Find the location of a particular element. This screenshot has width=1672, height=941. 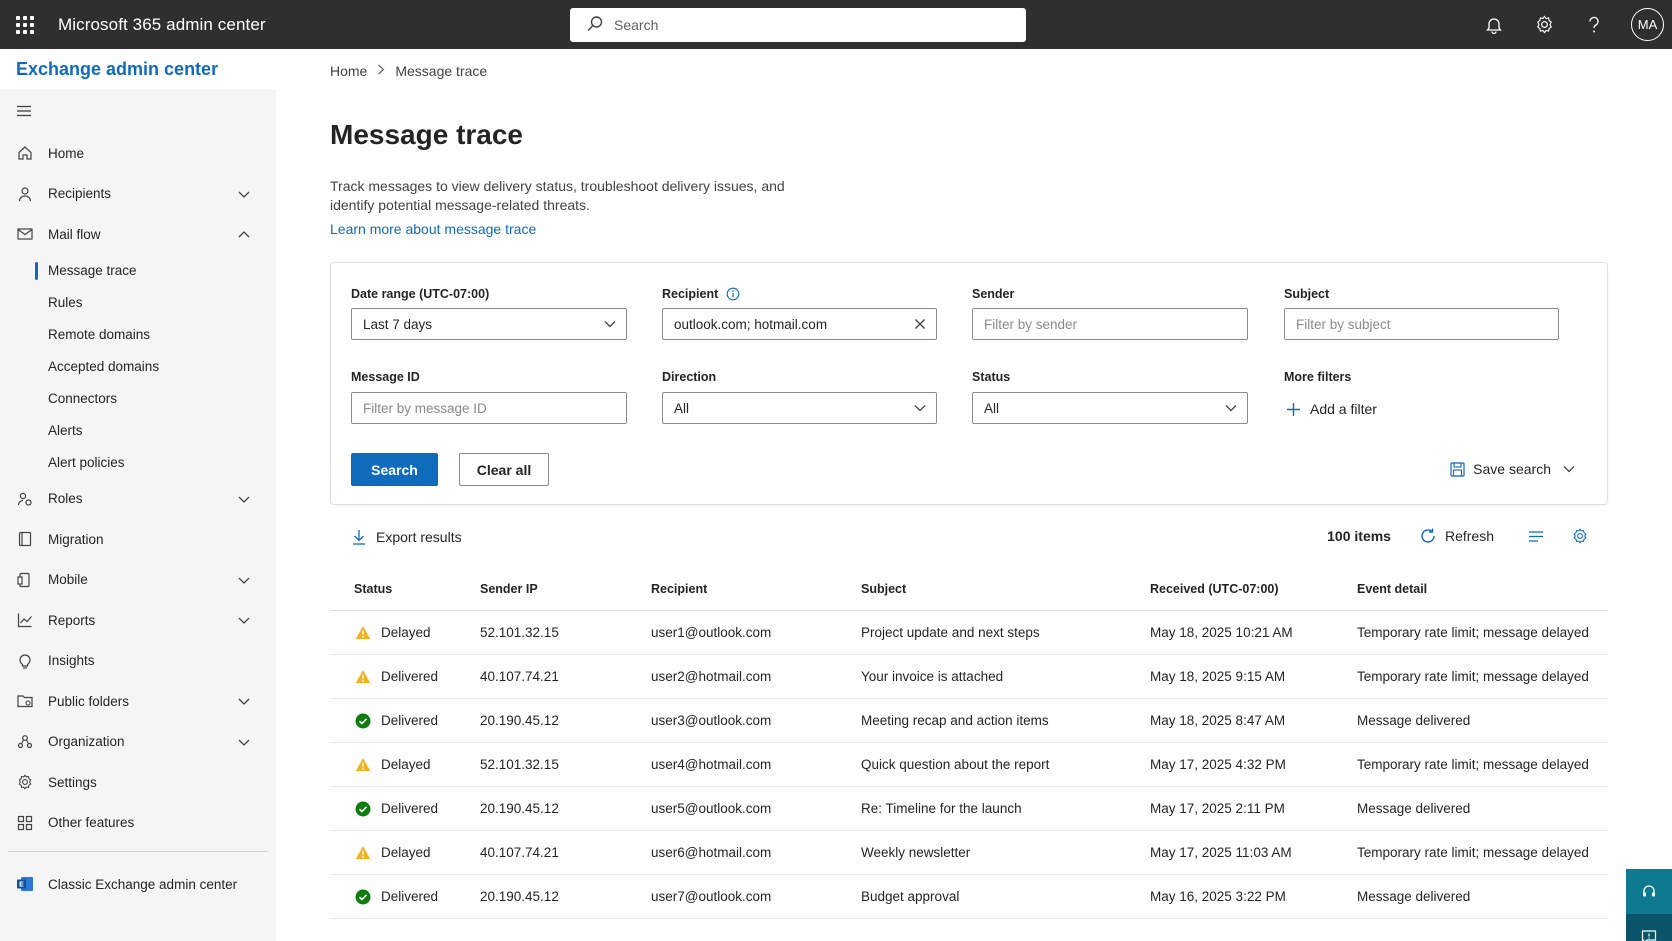

sidebar-sub-rules: Rules is located at coordinates (138, 303).